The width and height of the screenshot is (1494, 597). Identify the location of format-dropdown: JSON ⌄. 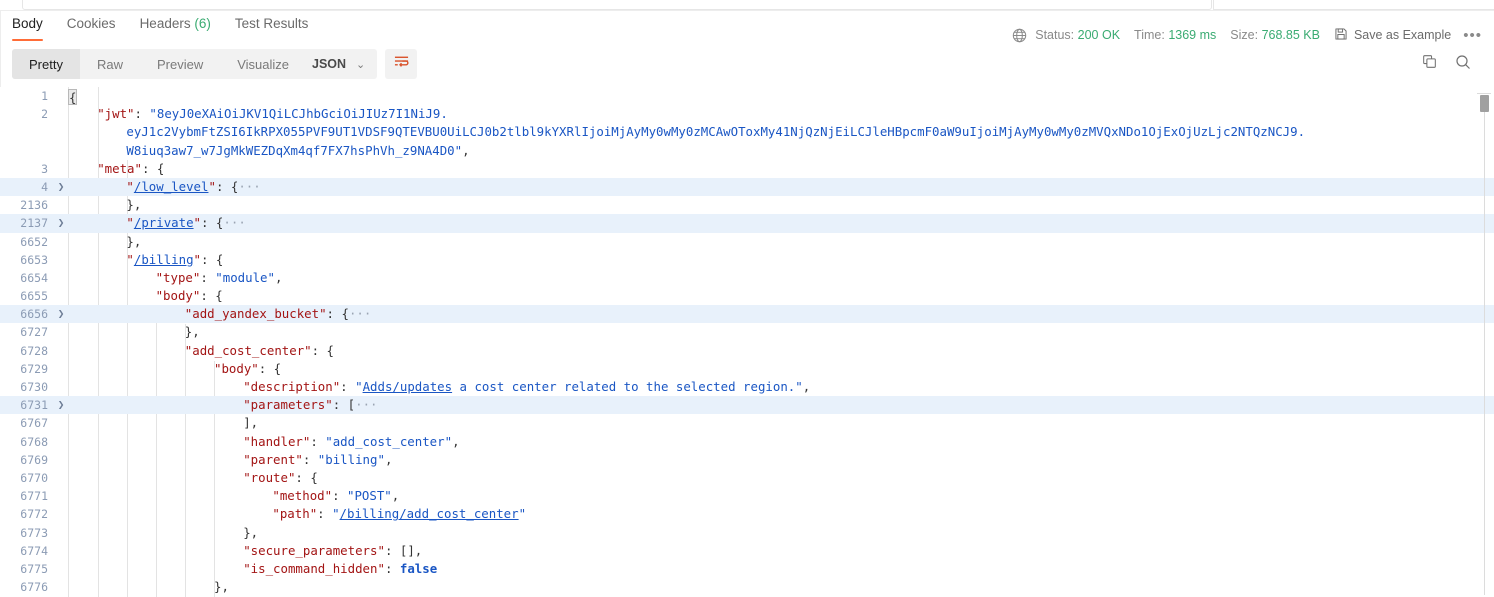
(339, 64).